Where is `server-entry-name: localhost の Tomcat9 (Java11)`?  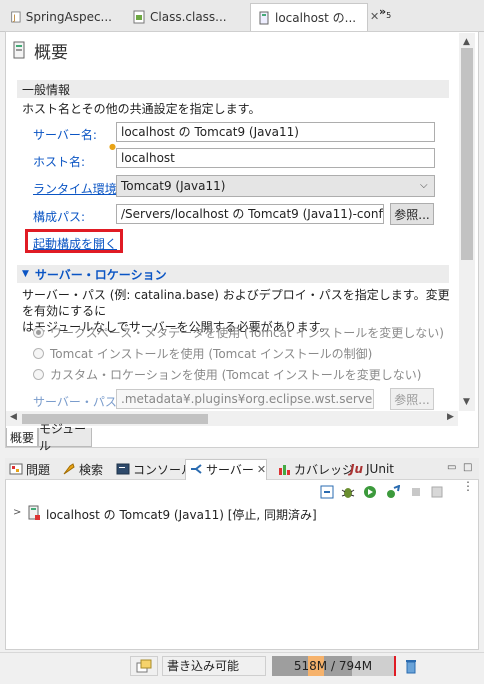
server-entry-name: localhost の Tomcat9 (Java11) is located at coordinates (135, 515).